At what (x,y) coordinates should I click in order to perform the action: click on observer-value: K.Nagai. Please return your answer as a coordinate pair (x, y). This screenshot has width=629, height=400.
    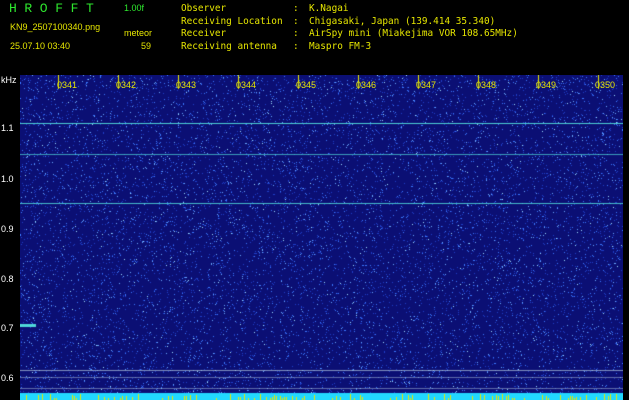
    Looking at the image, I should click on (329, 8).